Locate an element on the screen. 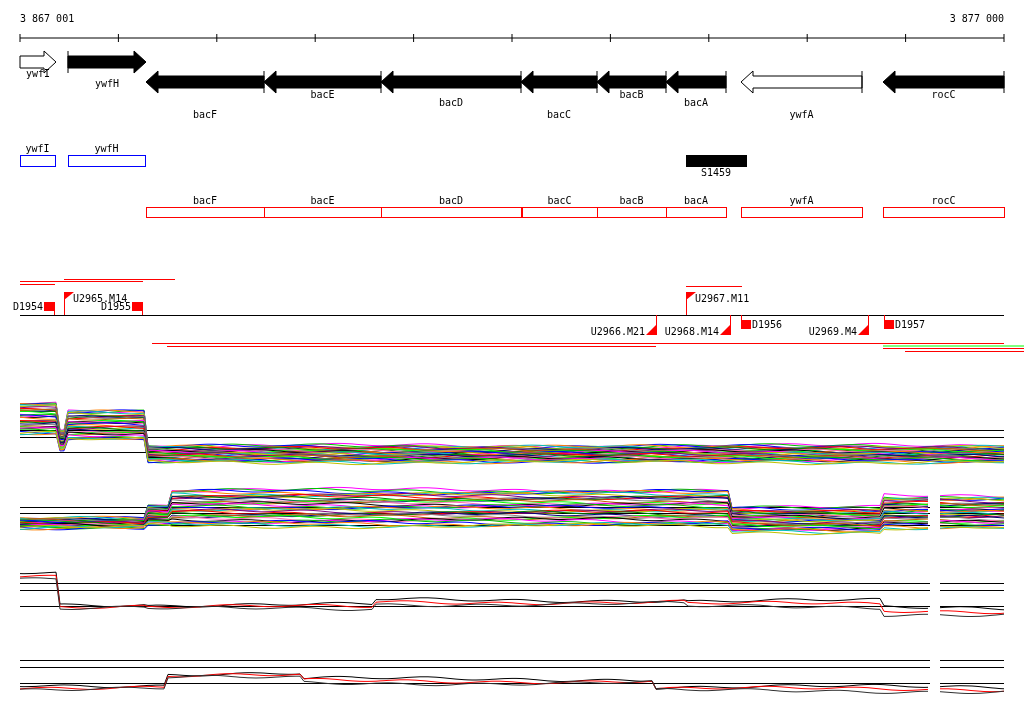 The height and width of the screenshot is (714, 1024). ruler-end-label: 3 877 000 is located at coordinates (976, 18).